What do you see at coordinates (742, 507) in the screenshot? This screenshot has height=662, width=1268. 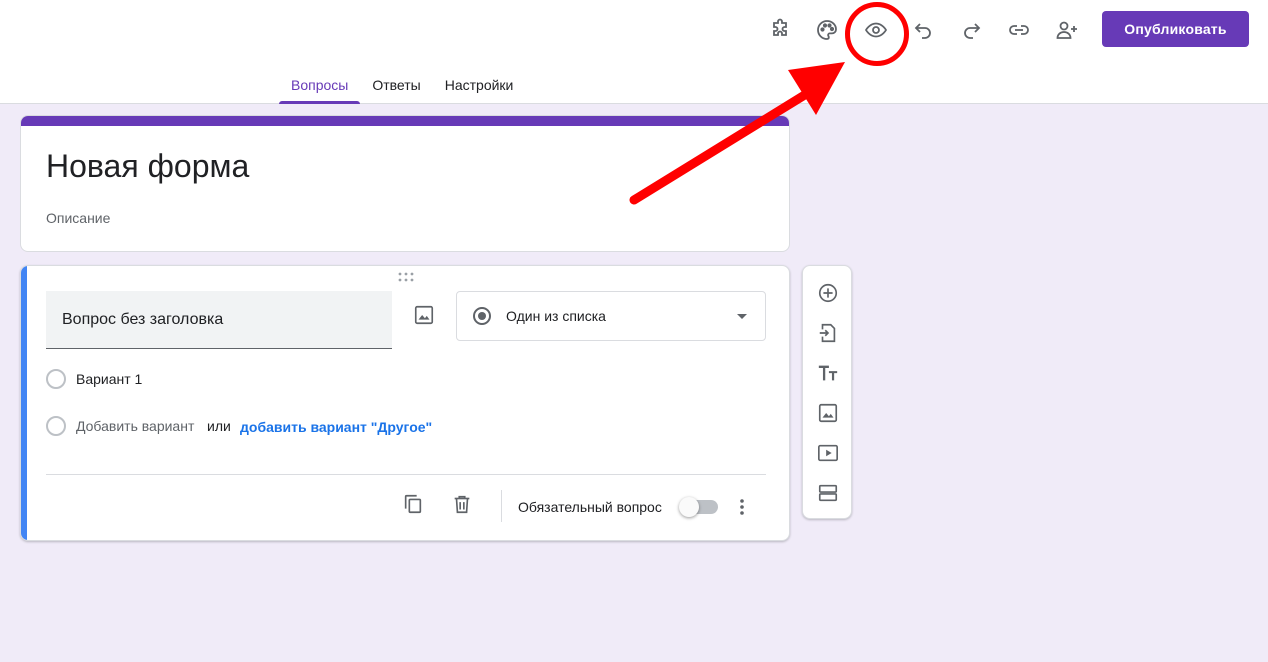 I see `more-options-icon` at bounding box center [742, 507].